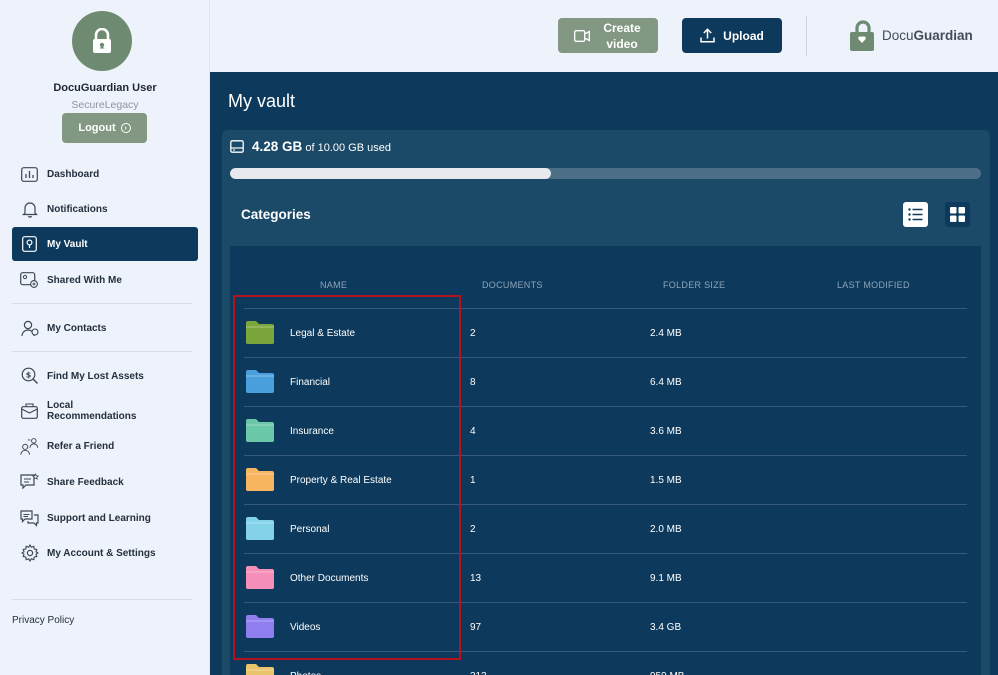 This screenshot has width=998, height=675. I want to click on brand-suffix: Guardian, so click(943, 35).